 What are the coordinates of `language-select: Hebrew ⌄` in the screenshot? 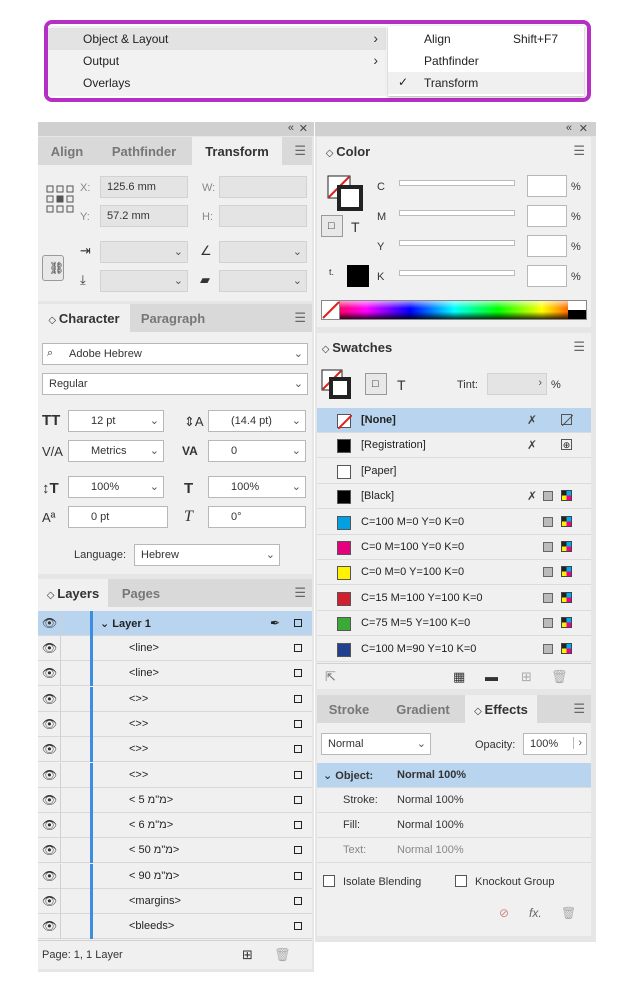 It's located at (207, 555).